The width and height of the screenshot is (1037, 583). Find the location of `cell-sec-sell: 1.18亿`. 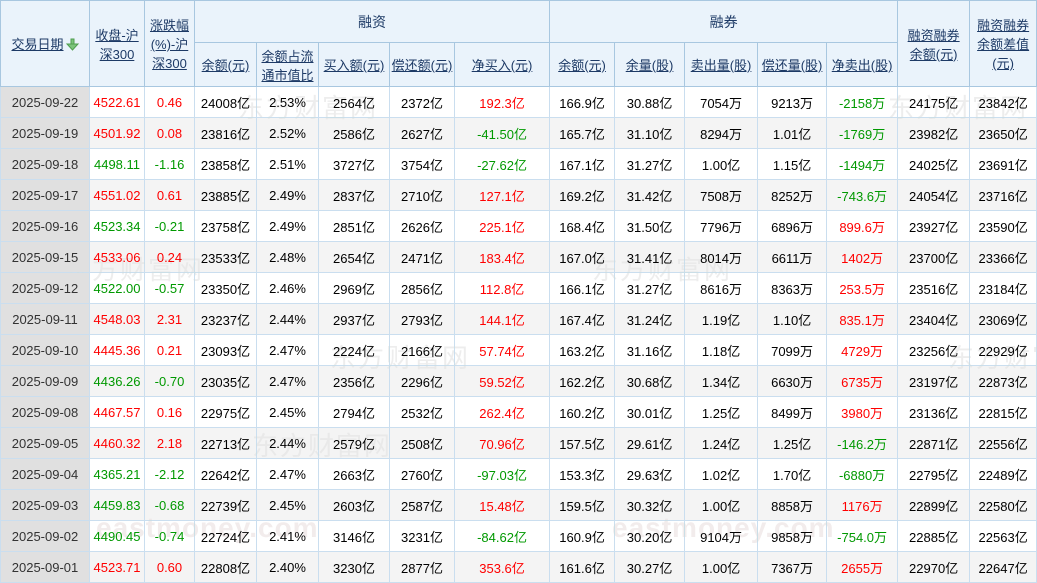

cell-sec-sell: 1.18亿 is located at coordinates (721, 350).